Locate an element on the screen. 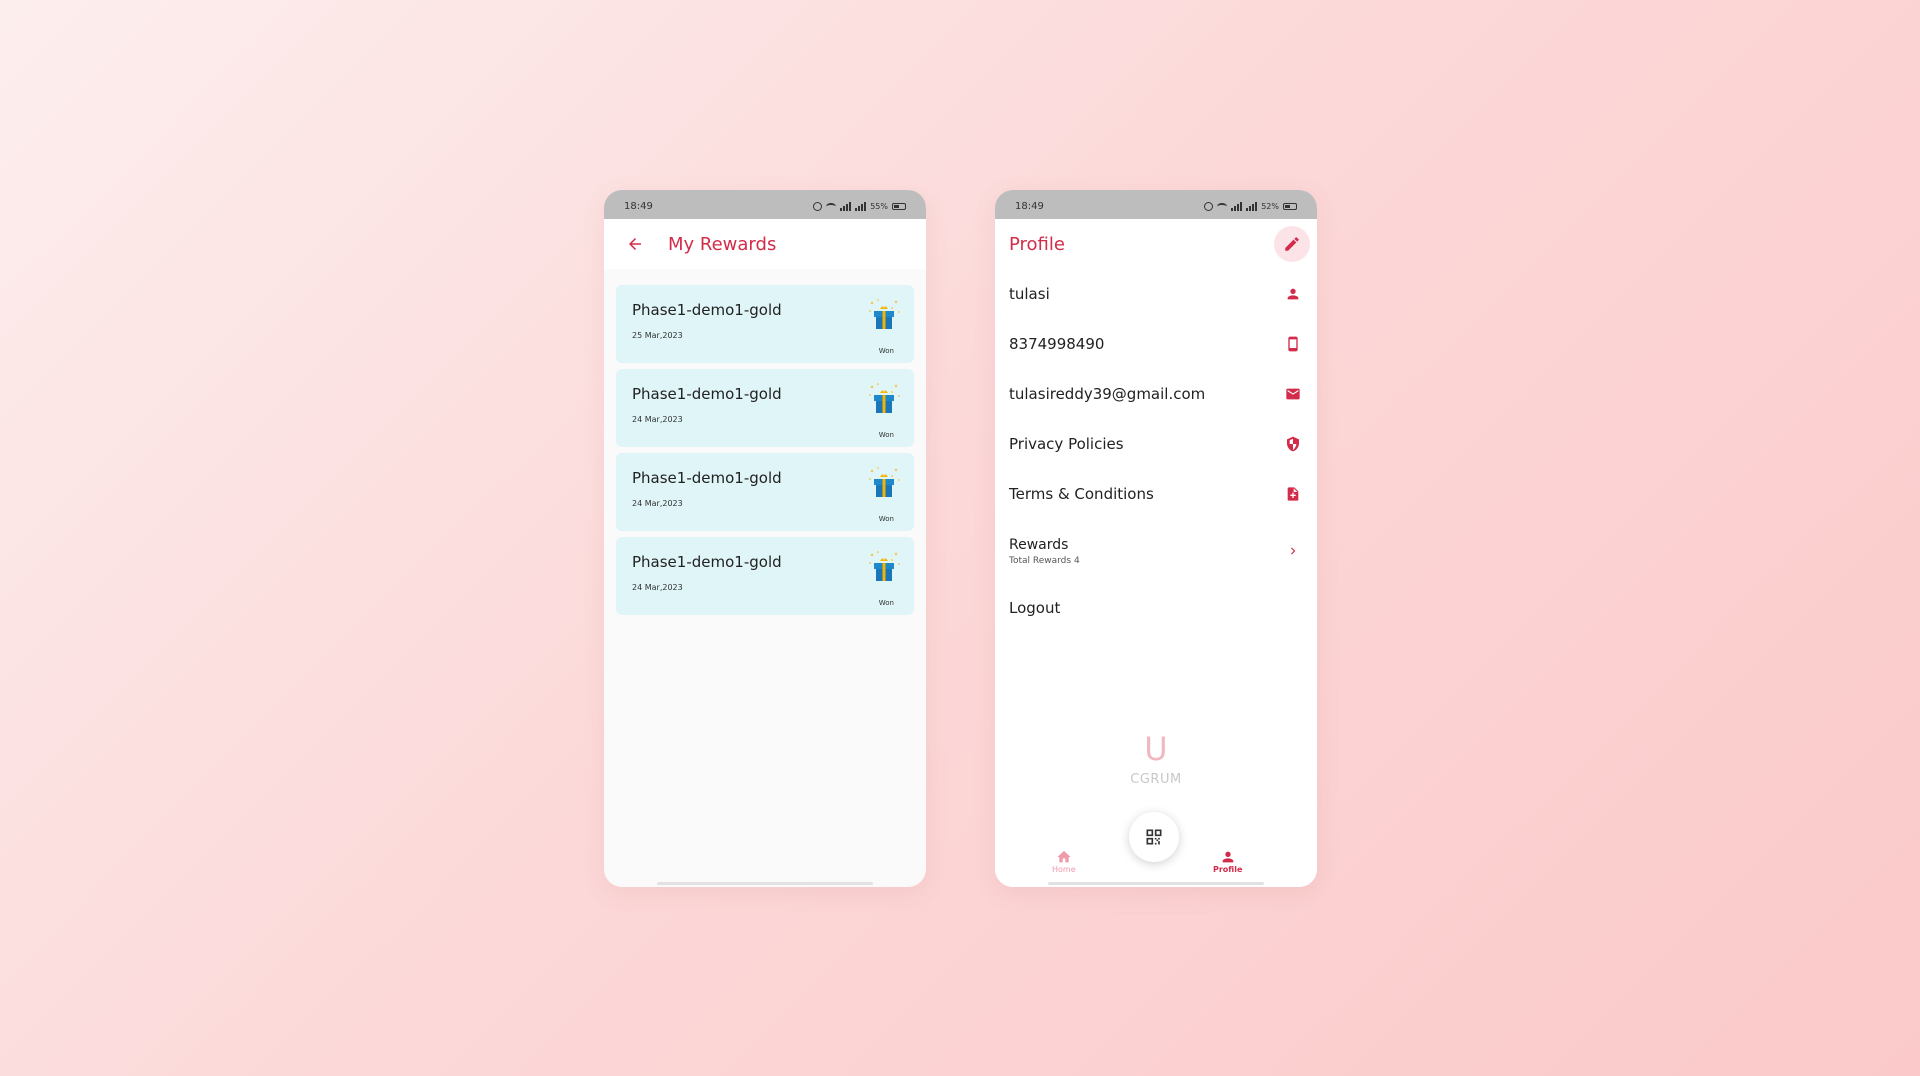  app-bar: My Rewards is located at coordinates (765, 244).